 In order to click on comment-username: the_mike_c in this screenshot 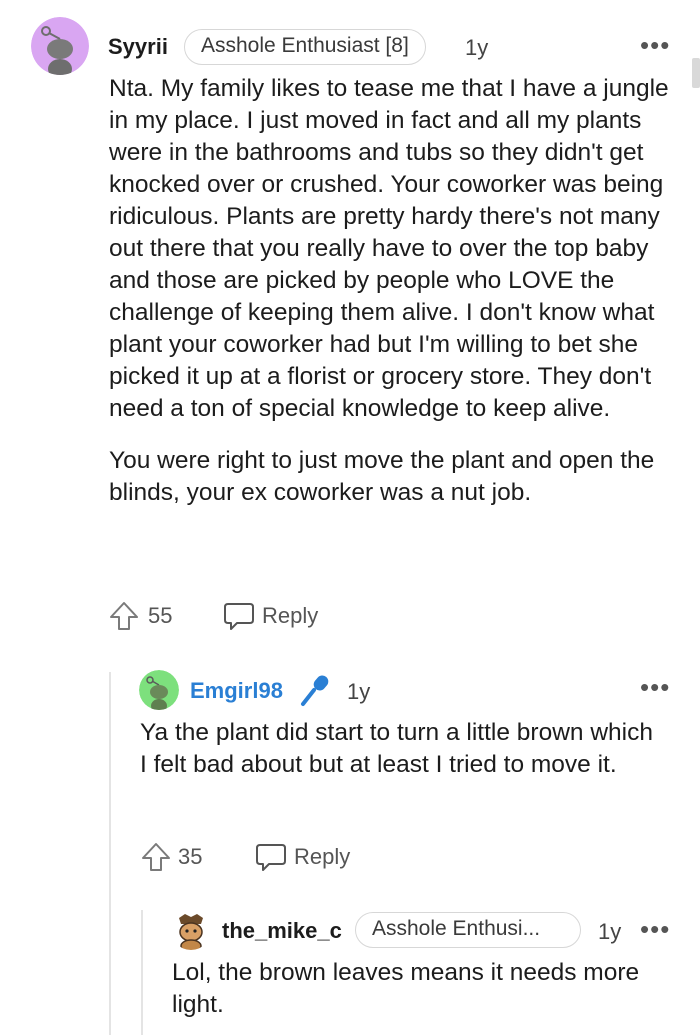, I will do `click(282, 931)`.